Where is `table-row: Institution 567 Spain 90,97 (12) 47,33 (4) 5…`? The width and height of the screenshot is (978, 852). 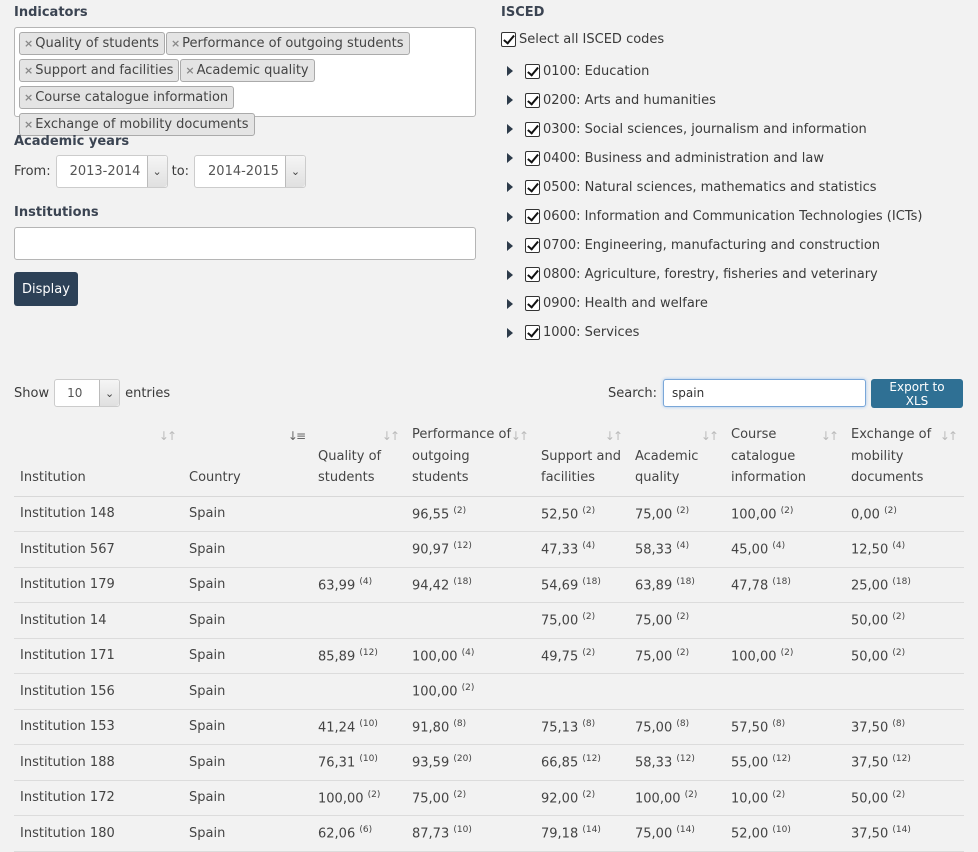
table-row: Institution 567 Spain 90,97 (12) 47,33 (4) 5… is located at coordinates (489, 549).